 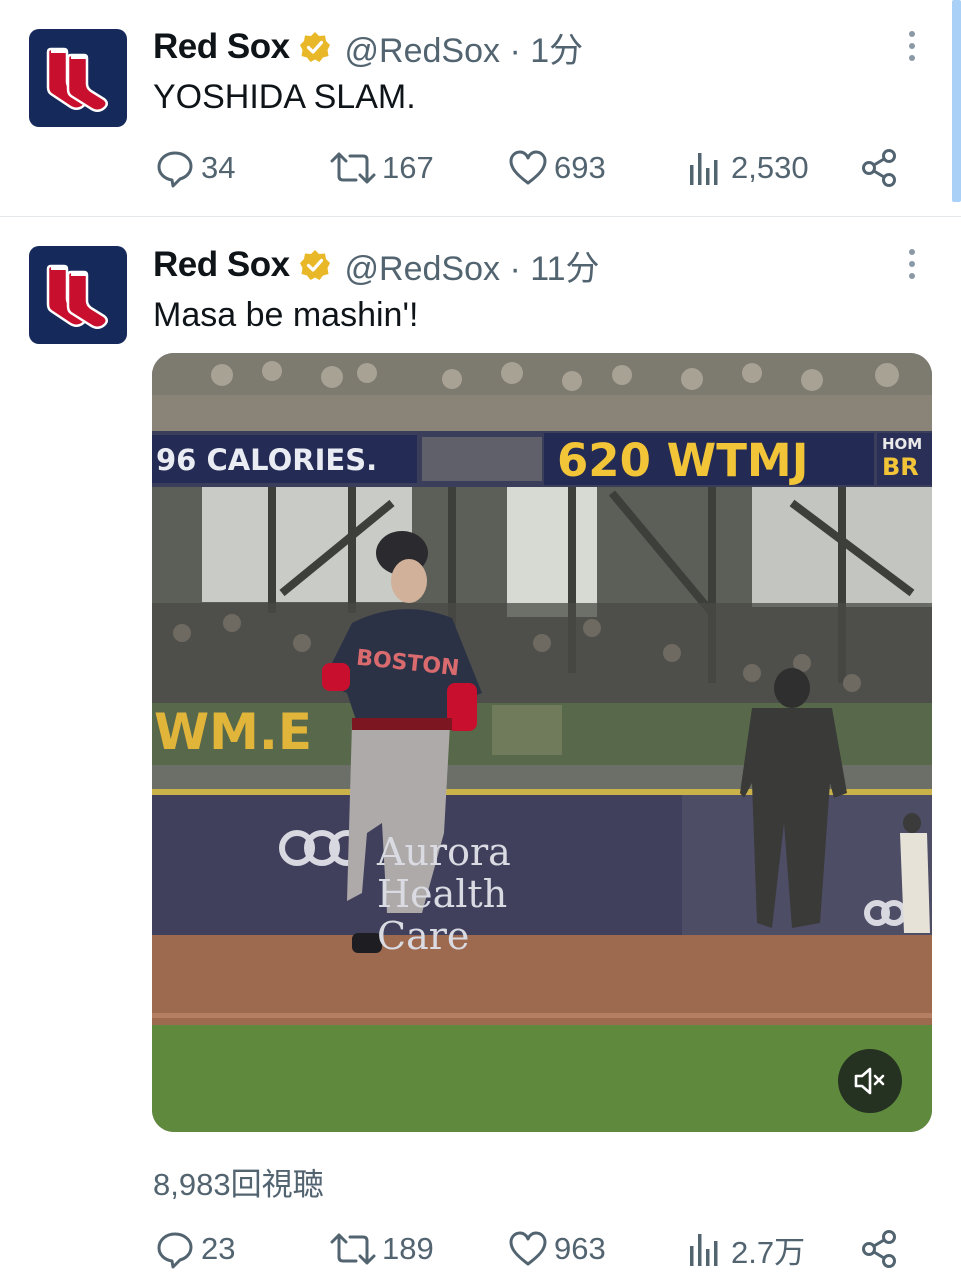 I want to click on tweet-header: Red Sox @RedSox · 11分, so click(x=376, y=266).